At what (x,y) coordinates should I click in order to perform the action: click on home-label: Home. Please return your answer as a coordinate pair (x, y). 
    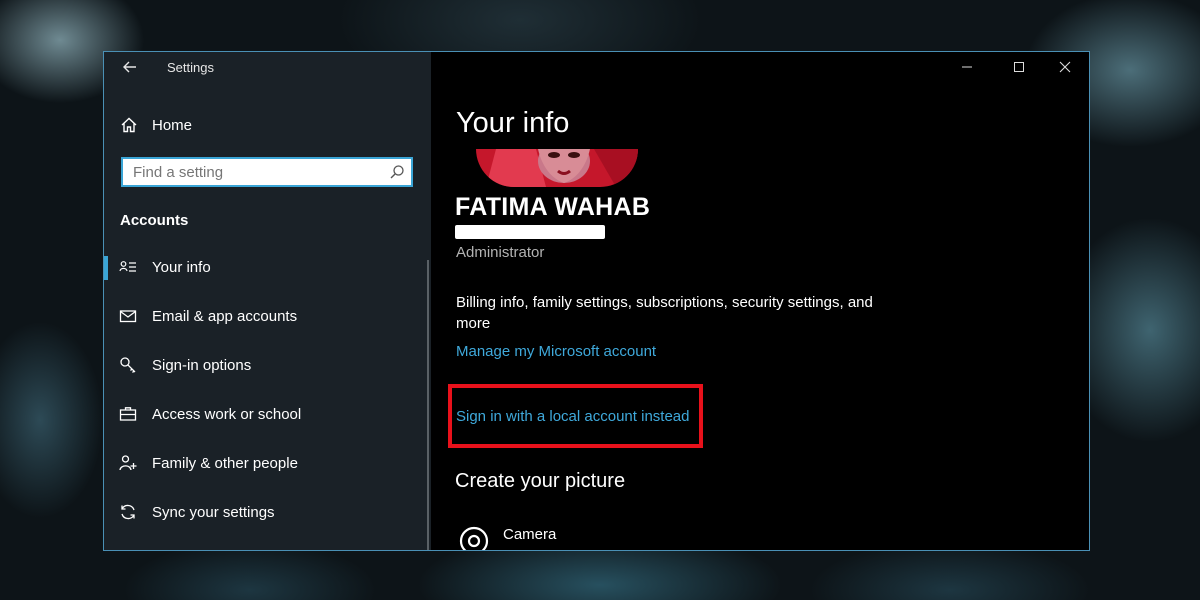
    Looking at the image, I should click on (172, 125).